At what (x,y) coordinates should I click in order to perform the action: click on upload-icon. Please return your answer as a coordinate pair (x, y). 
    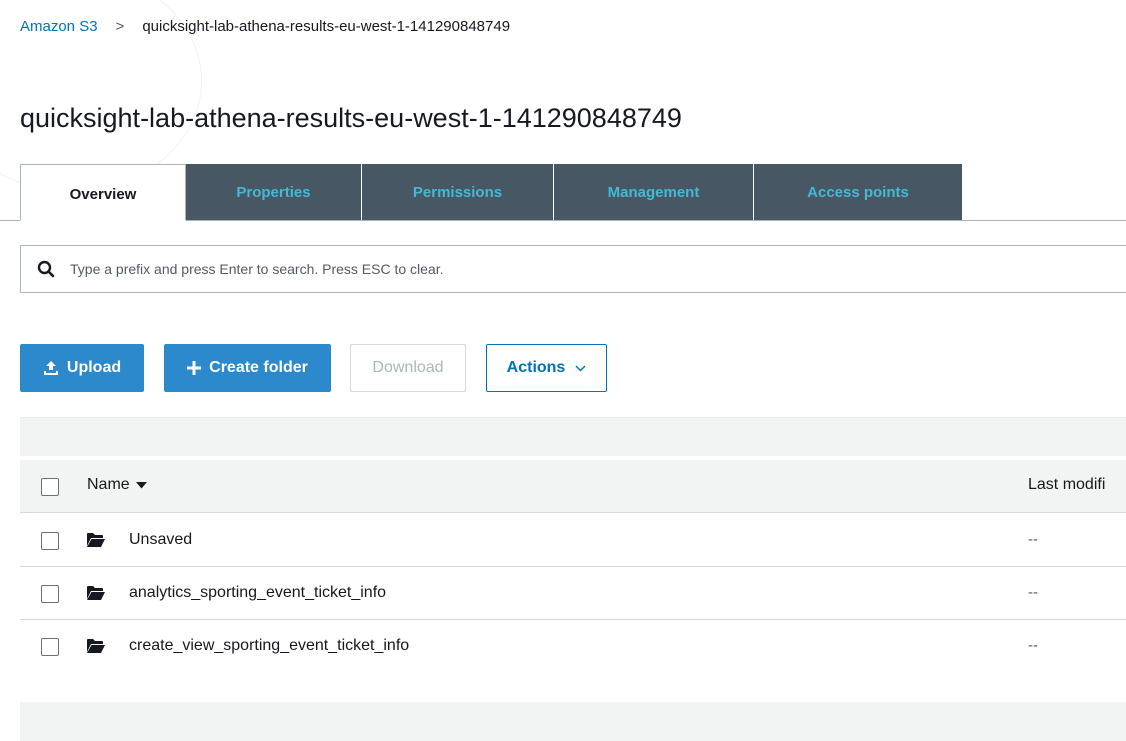
    Looking at the image, I should click on (51, 368).